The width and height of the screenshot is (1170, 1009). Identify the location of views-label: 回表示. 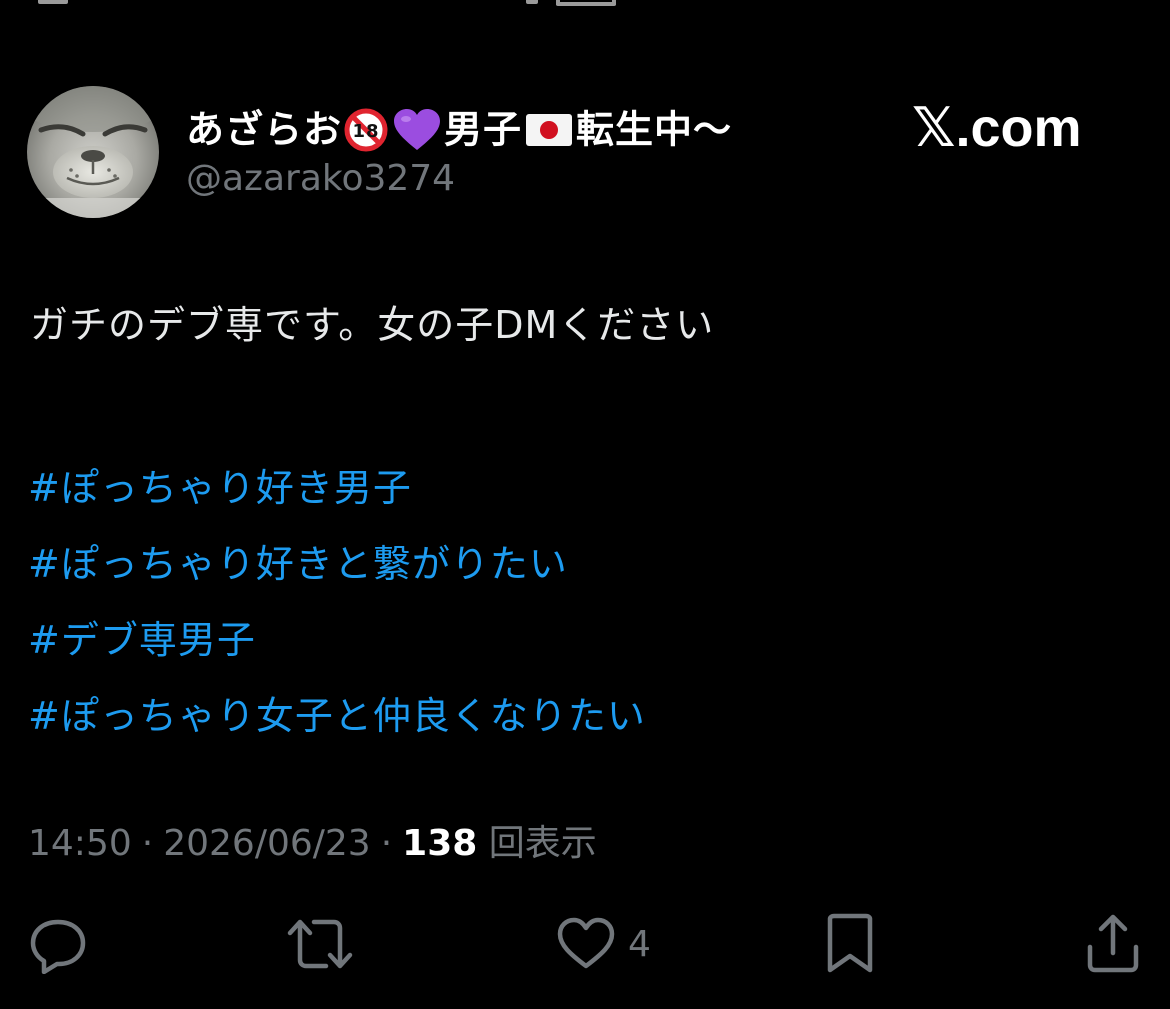
(542, 843).